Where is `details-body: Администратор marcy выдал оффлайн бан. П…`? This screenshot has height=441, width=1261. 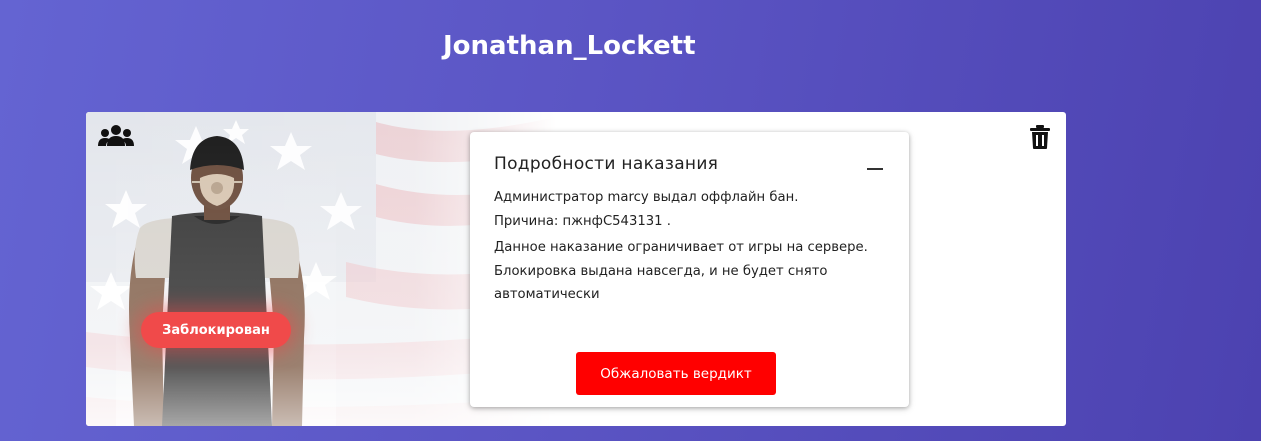 details-body: Администратор marcy выдал оффлайн бан. П… is located at coordinates (684, 246).